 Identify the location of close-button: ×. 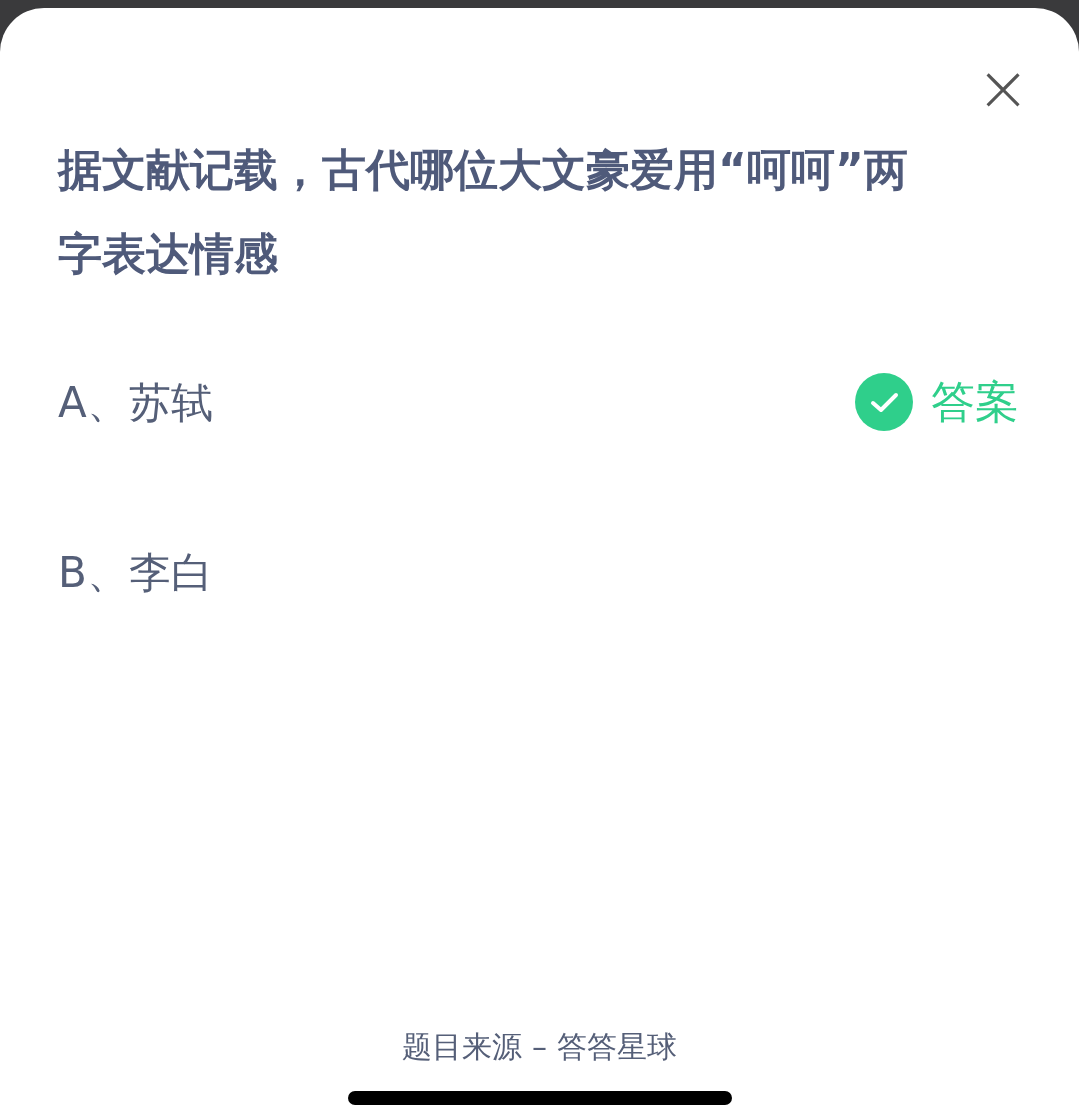
(1003, 88).